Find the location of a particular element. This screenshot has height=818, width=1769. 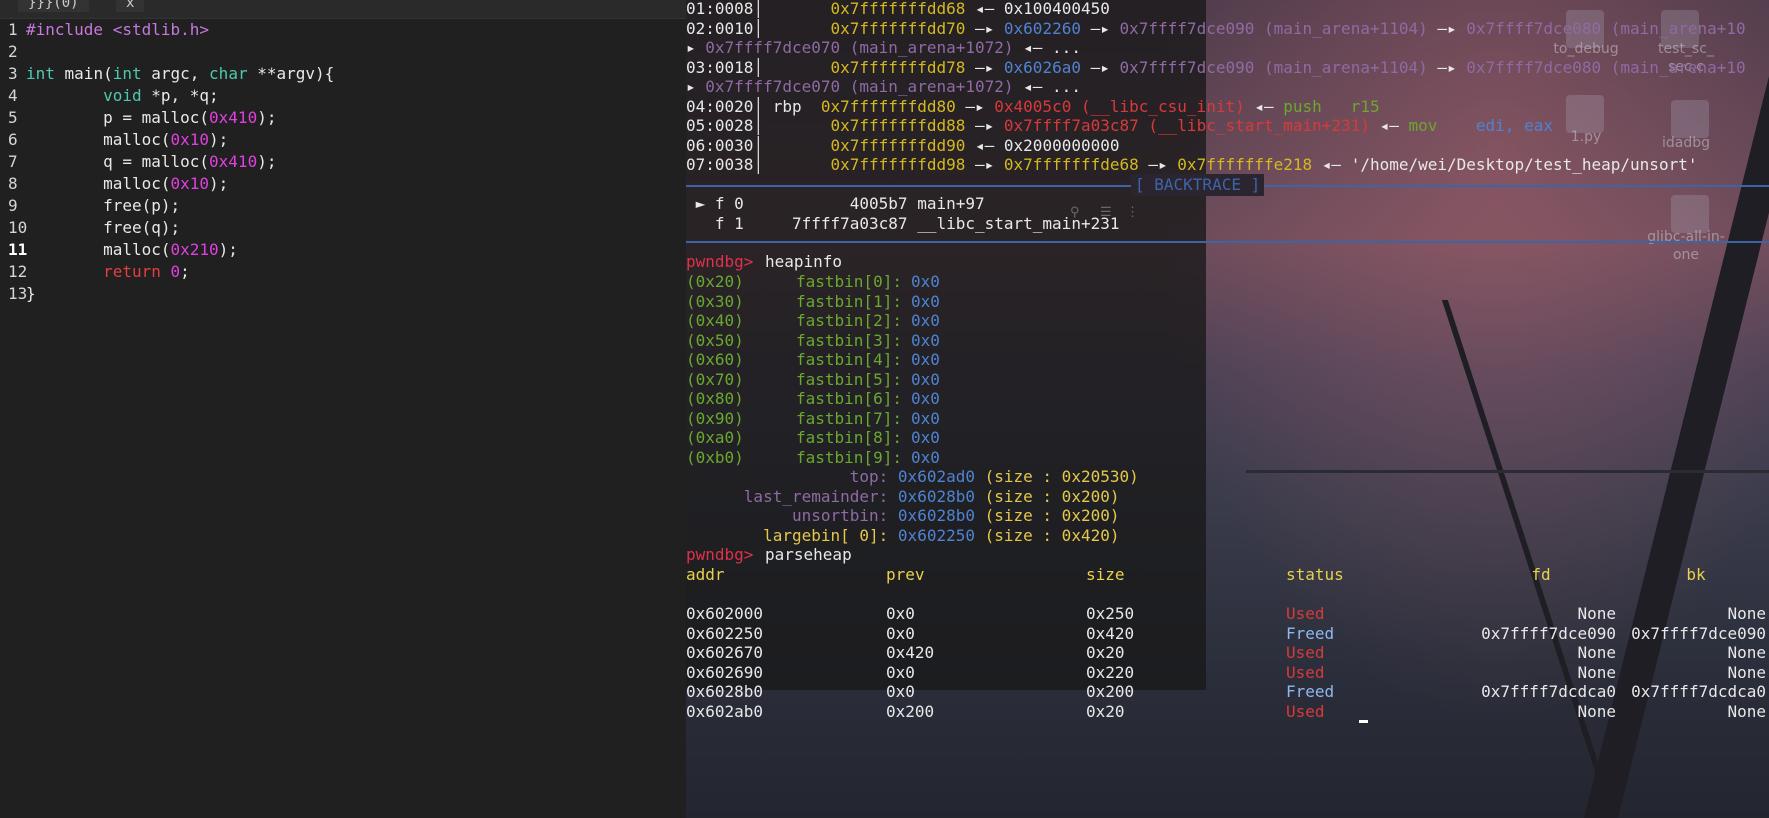

code-token: argc, is located at coordinates (175, 73).